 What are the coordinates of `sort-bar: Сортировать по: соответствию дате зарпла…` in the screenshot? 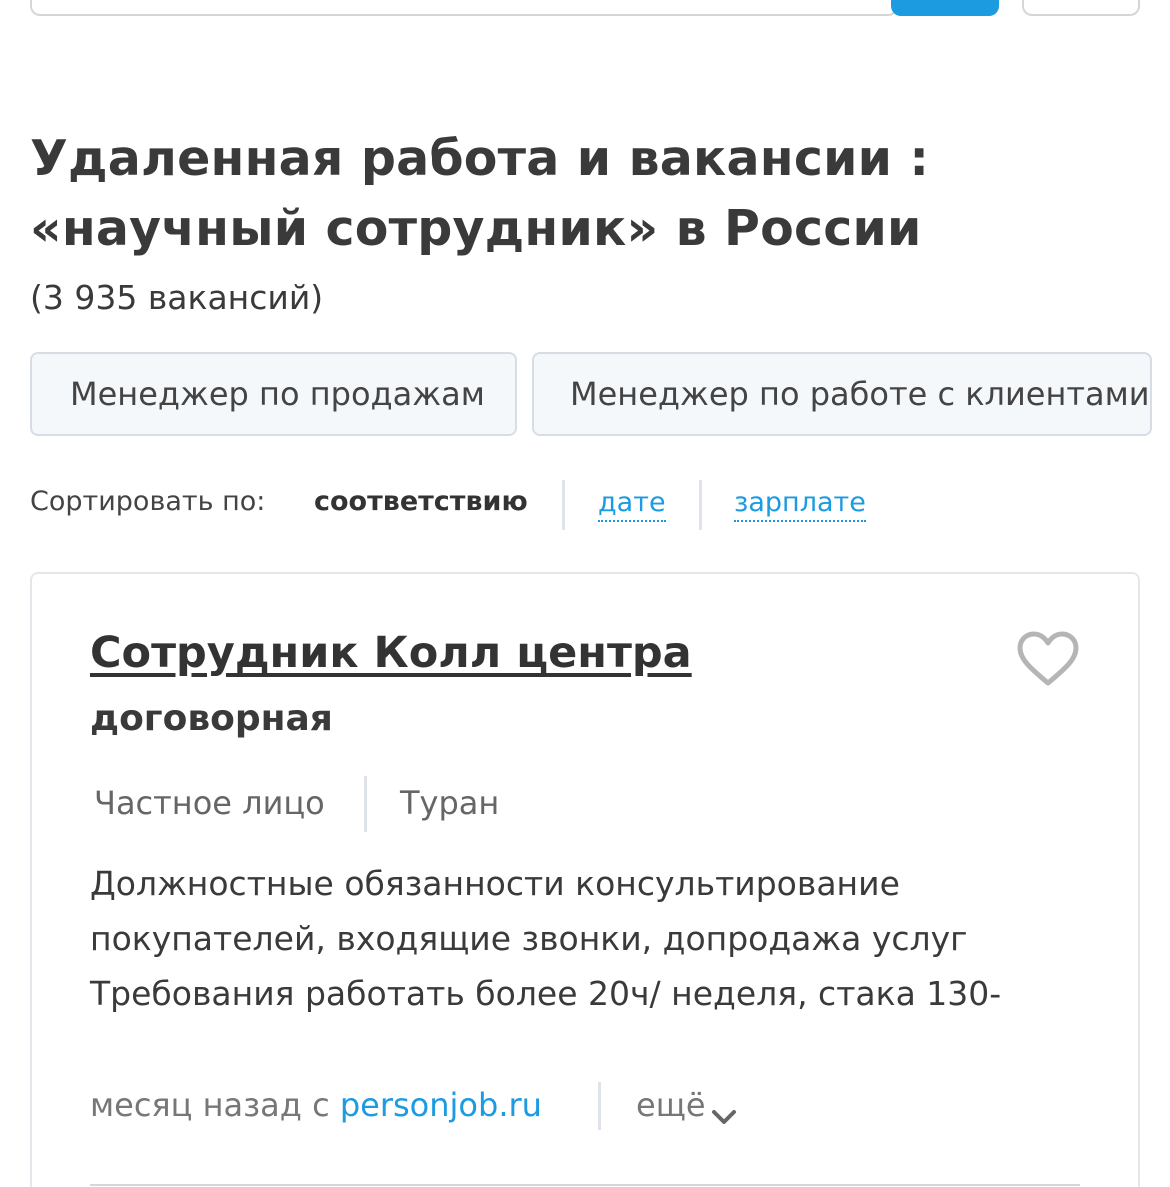 It's located at (580, 505).